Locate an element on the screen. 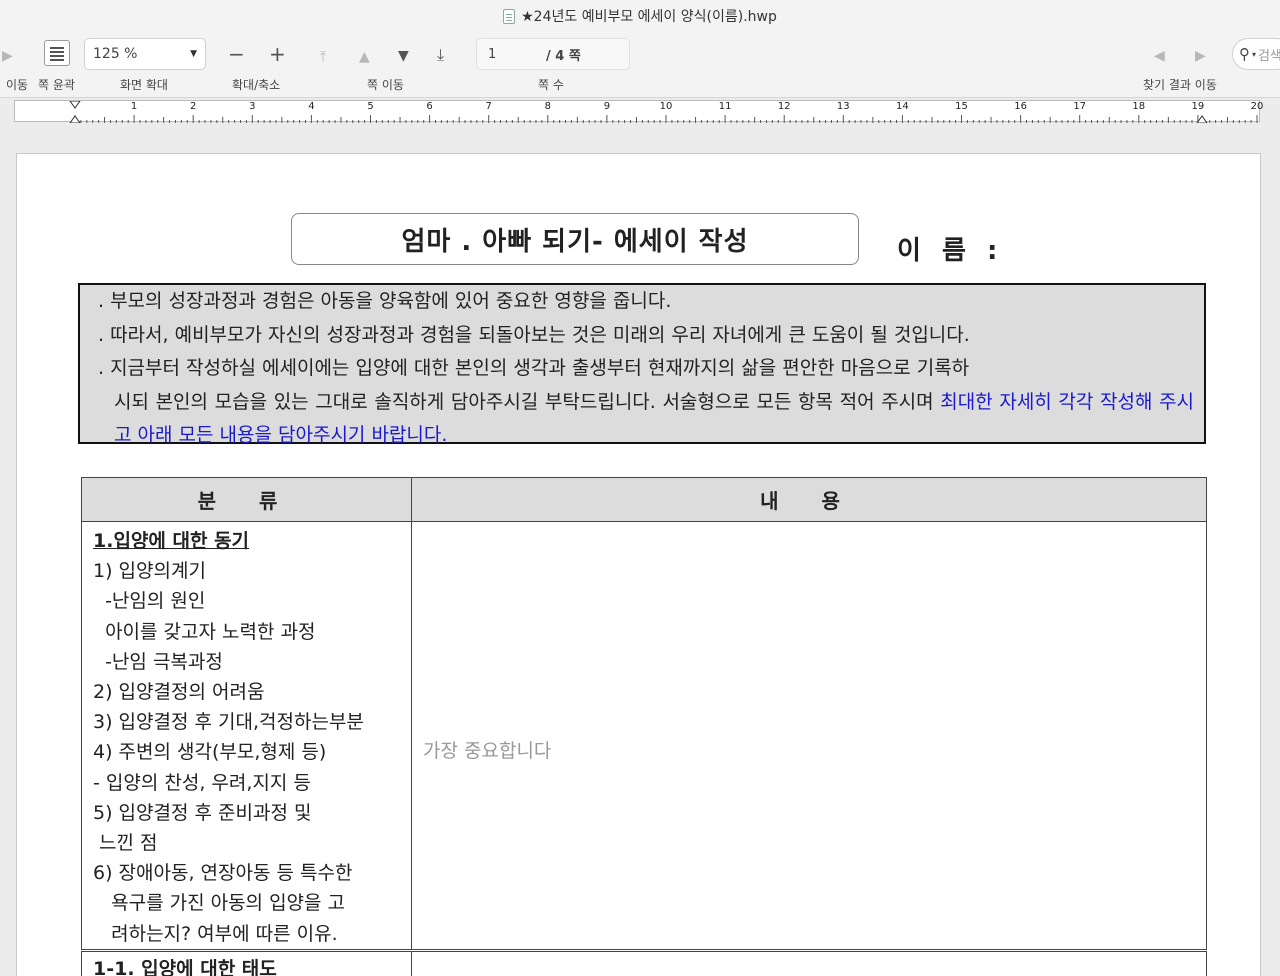 Image resolution: width=1280 pixels, height=976 pixels. last-page-icon: ⤓ is located at coordinates (440, 55).